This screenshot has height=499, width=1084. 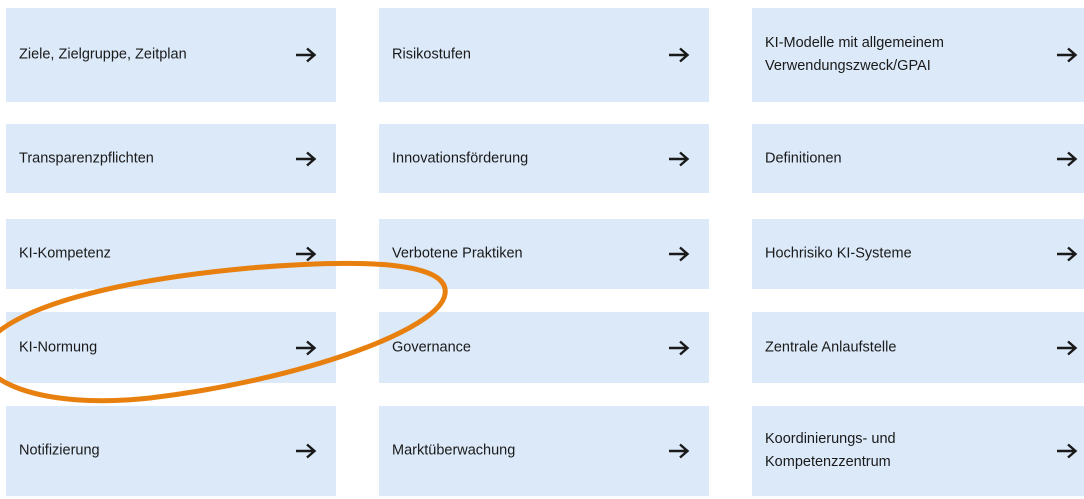 I want to click on tile-notifizierung: Notifizierung, so click(x=171, y=451).